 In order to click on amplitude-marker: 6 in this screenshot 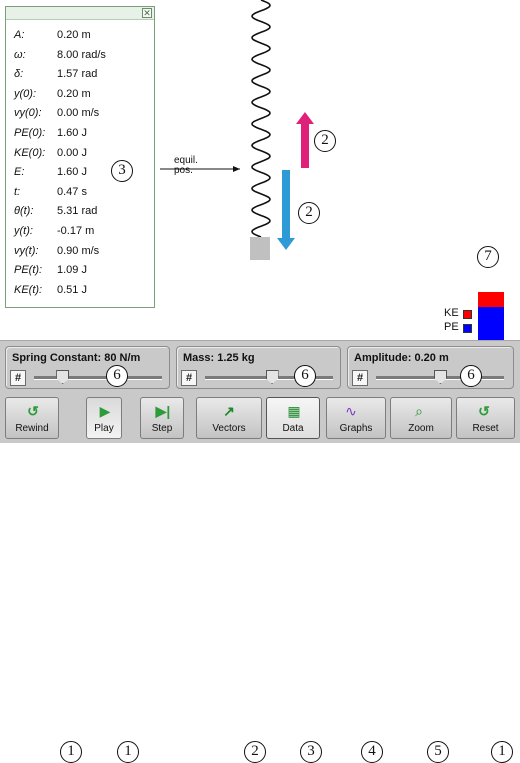, I will do `click(471, 376)`.